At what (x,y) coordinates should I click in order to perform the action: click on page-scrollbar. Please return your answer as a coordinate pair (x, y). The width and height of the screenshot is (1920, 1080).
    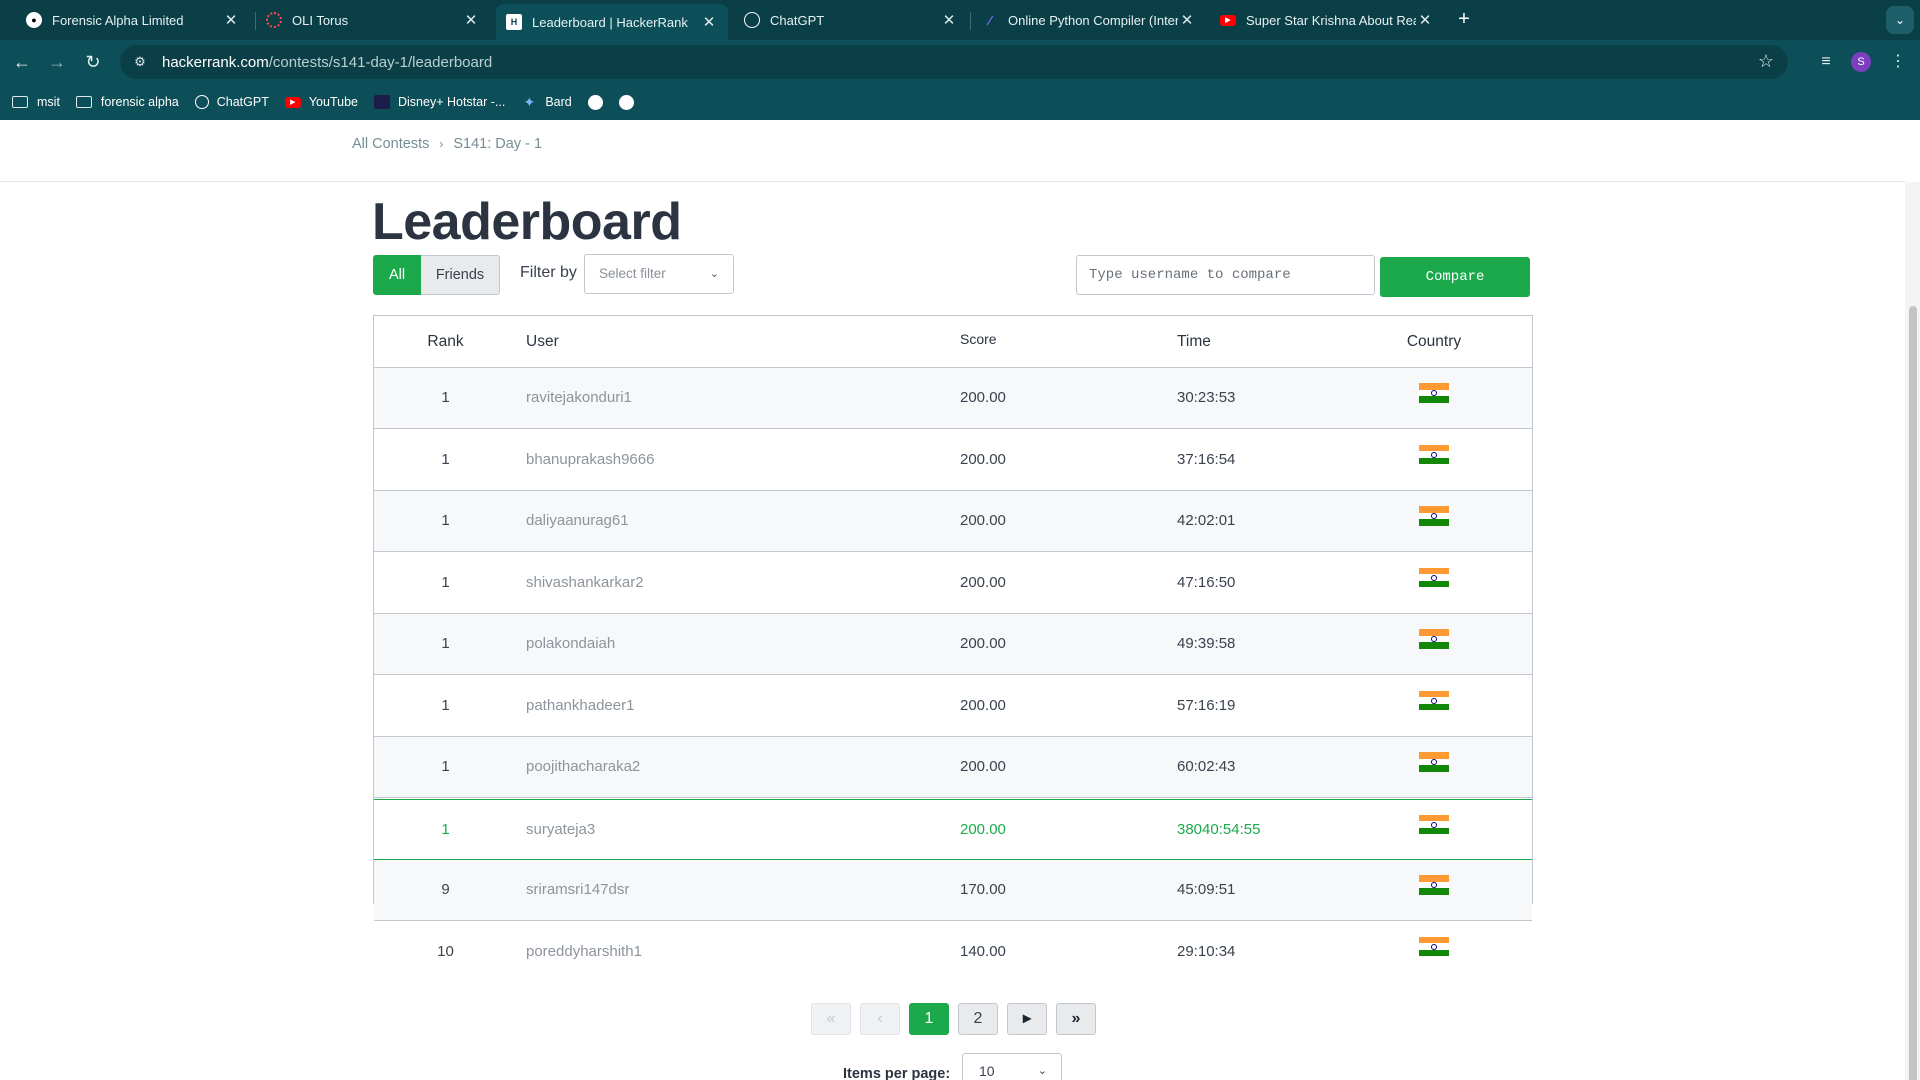
    Looking at the image, I should click on (1912, 631).